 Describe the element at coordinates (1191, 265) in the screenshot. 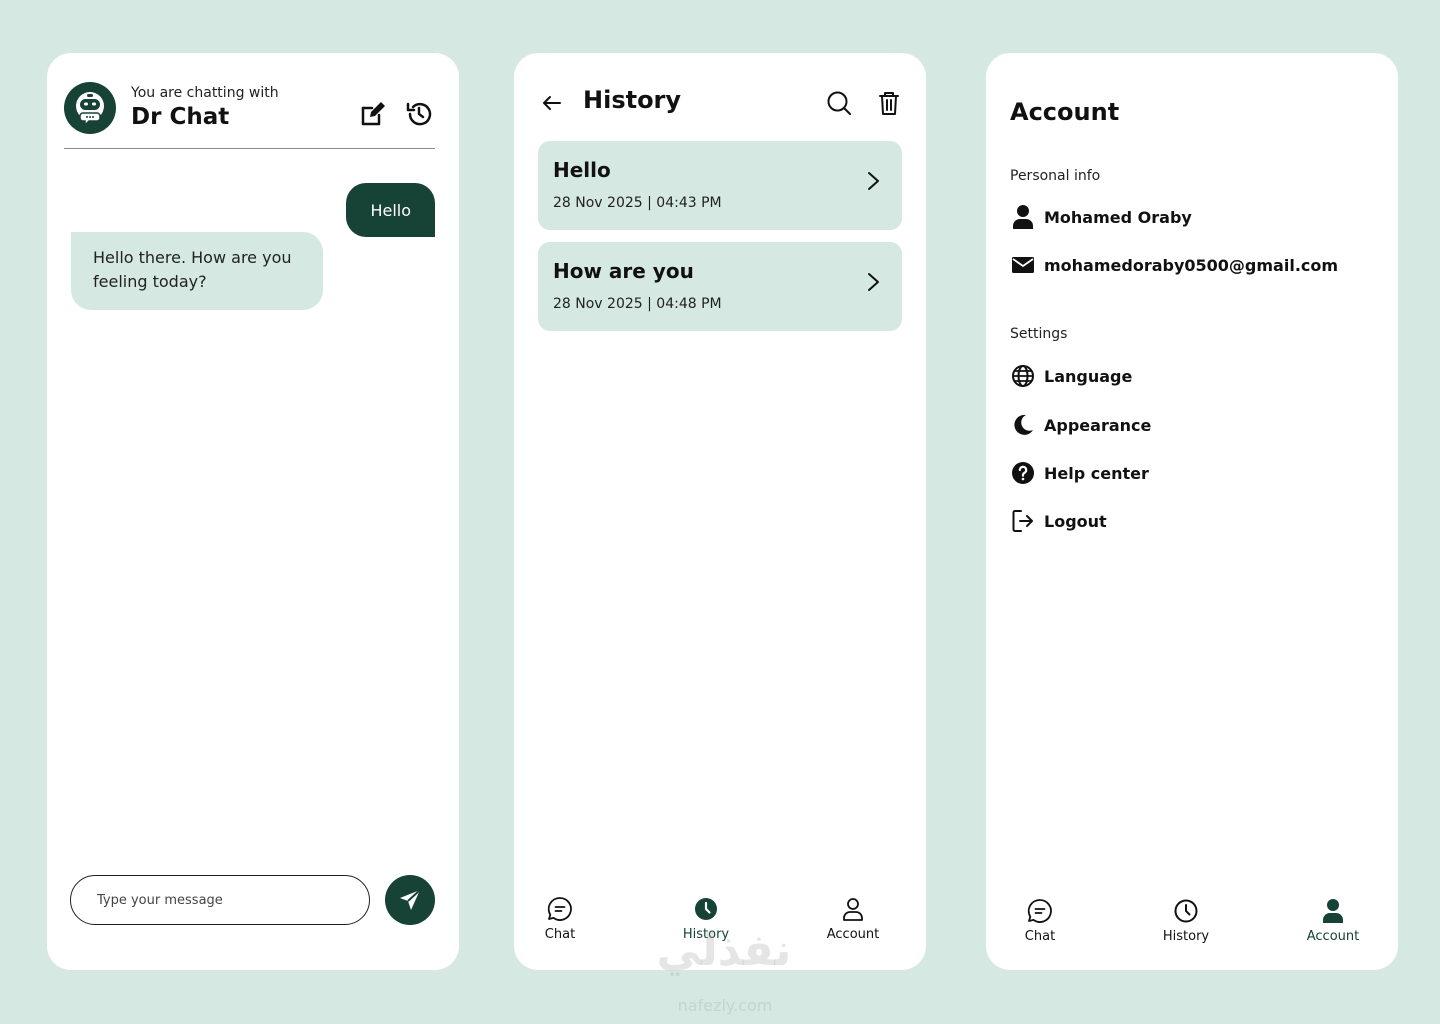

I see `profile-email: mohamedoraby0500@gmail.com` at that location.